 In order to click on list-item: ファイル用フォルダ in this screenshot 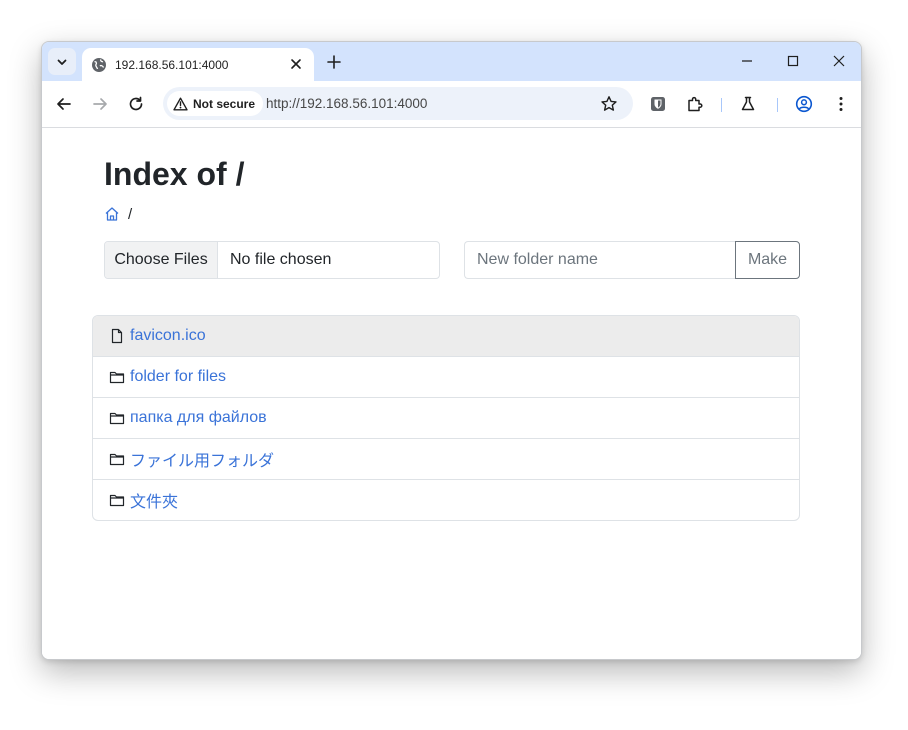, I will do `click(446, 458)`.